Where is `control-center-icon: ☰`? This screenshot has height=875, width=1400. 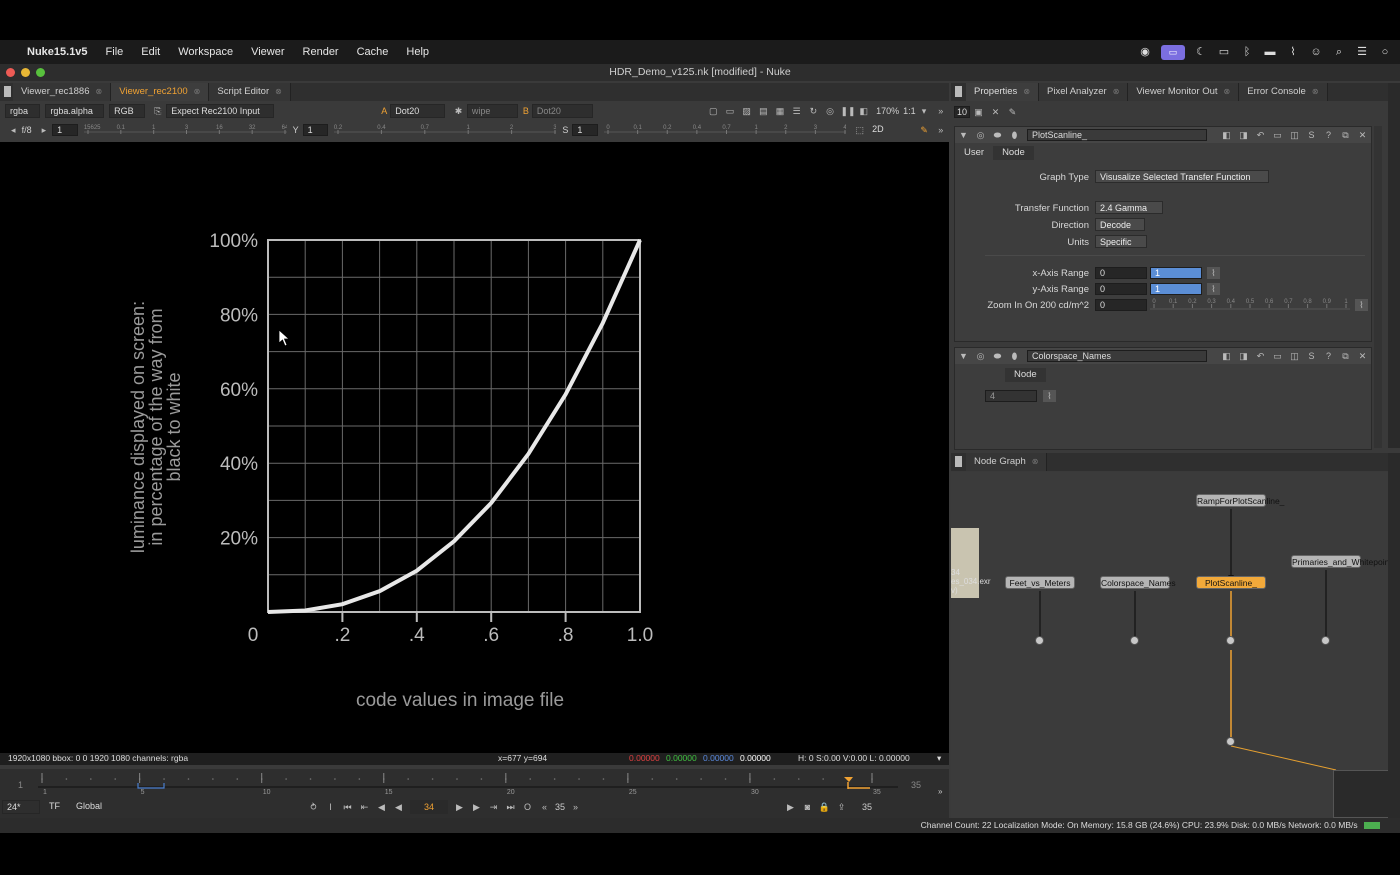 control-center-icon: ☰ is located at coordinates (1362, 52).